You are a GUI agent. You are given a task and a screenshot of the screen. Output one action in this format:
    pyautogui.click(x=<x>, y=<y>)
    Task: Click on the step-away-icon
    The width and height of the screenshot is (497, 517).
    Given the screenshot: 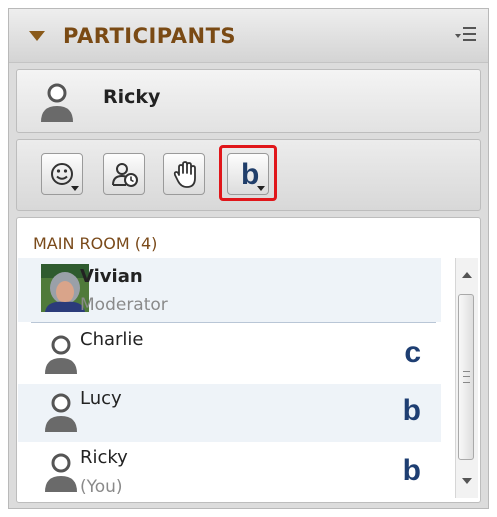 What is the action you would take?
    pyautogui.click(x=125, y=175)
    